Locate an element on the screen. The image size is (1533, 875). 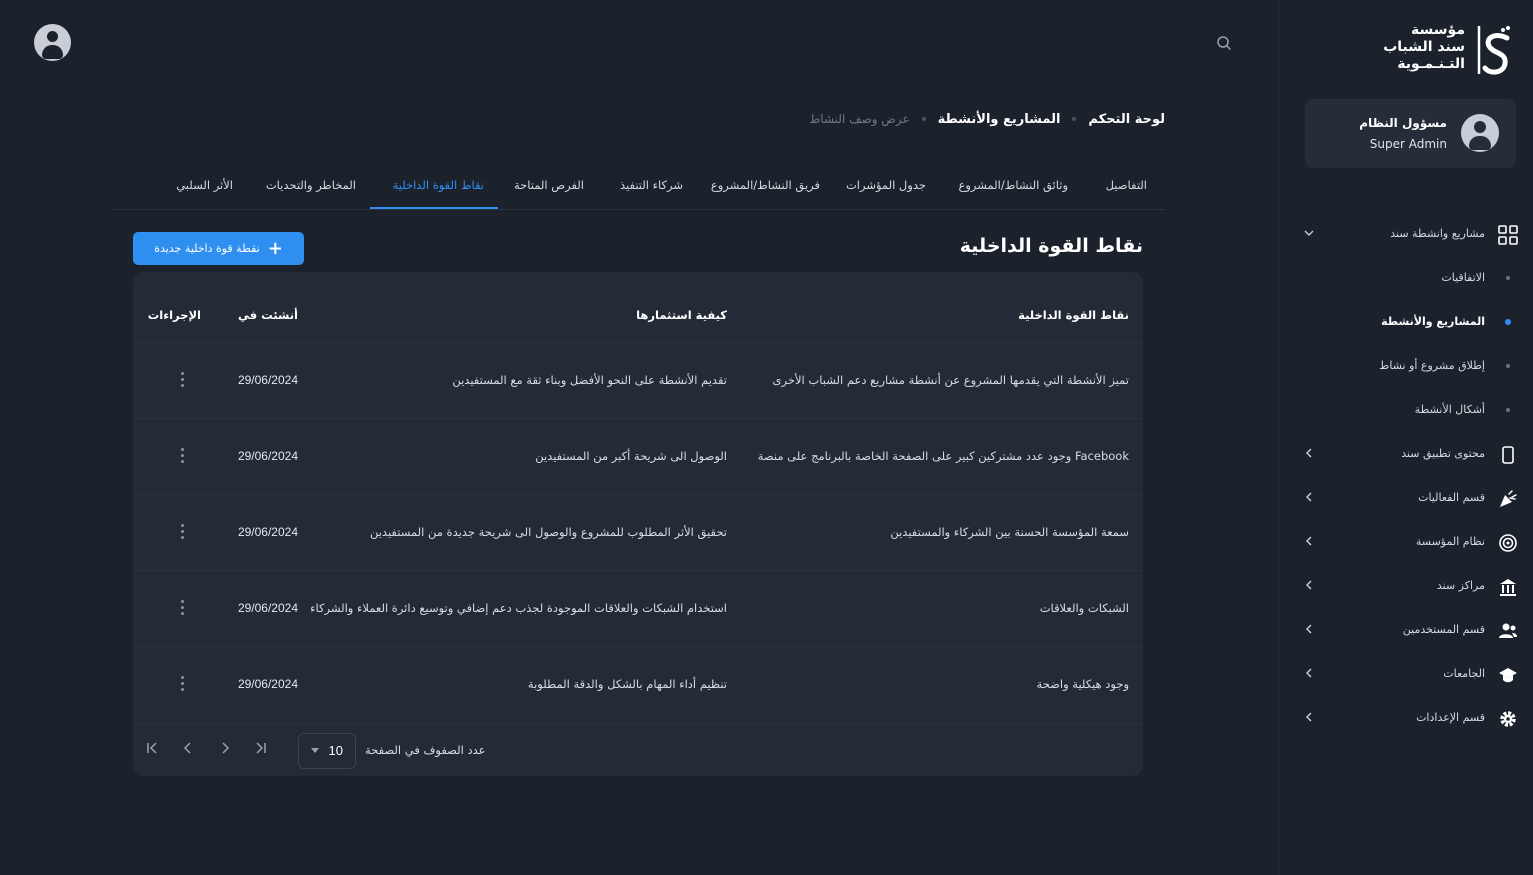
add-strength-button: + نقطة قوة داخلية جديدة is located at coordinates (218, 248).